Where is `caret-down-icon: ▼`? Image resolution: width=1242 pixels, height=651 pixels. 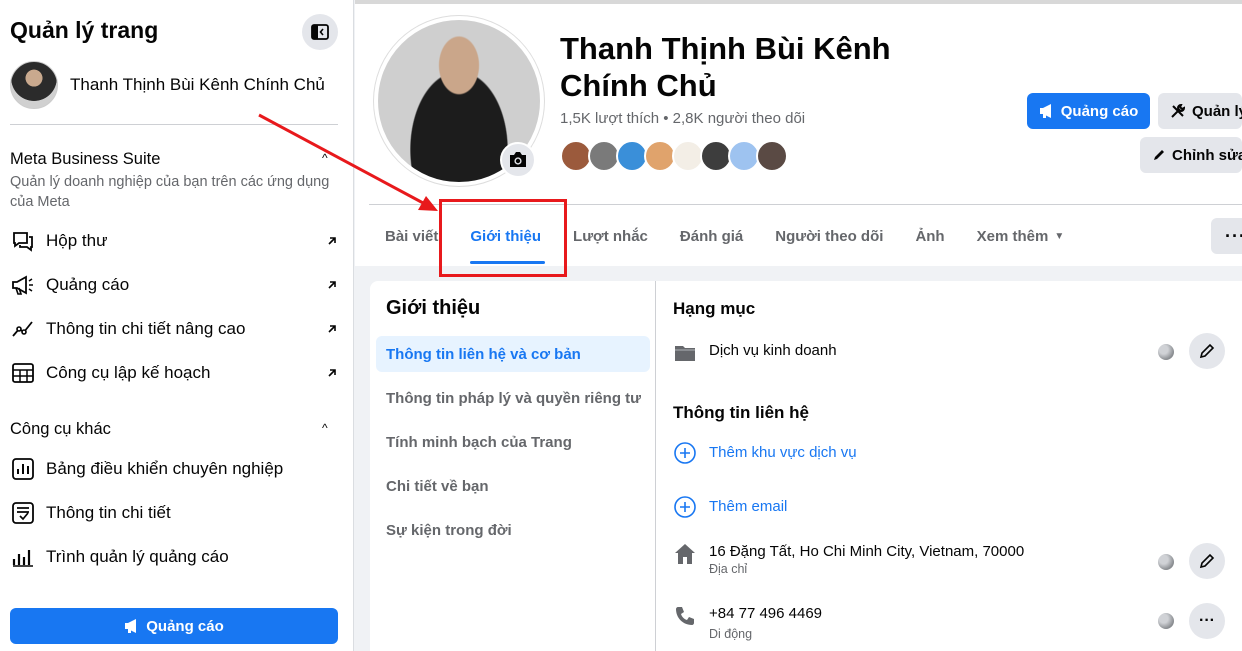 caret-down-icon: ▼ is located at coordinates (1059, 236).